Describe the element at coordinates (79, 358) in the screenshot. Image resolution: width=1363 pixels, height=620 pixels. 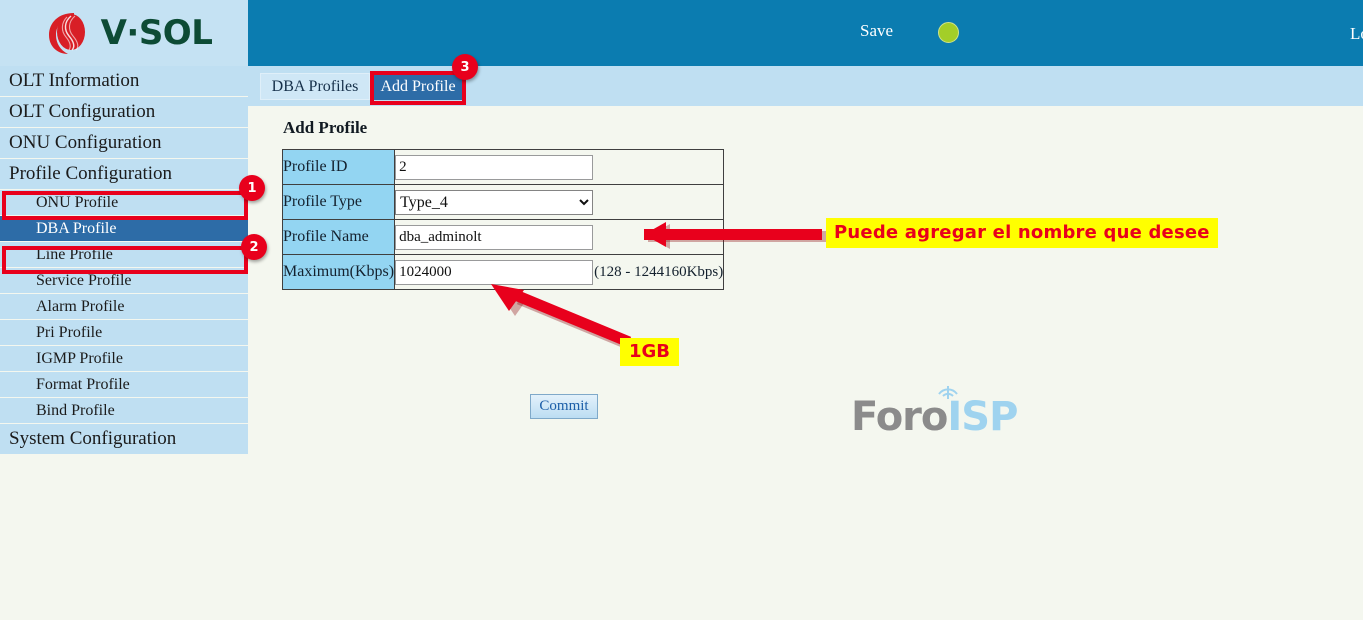
I see `sidebar-item-label: IGMP Profile` at that location.